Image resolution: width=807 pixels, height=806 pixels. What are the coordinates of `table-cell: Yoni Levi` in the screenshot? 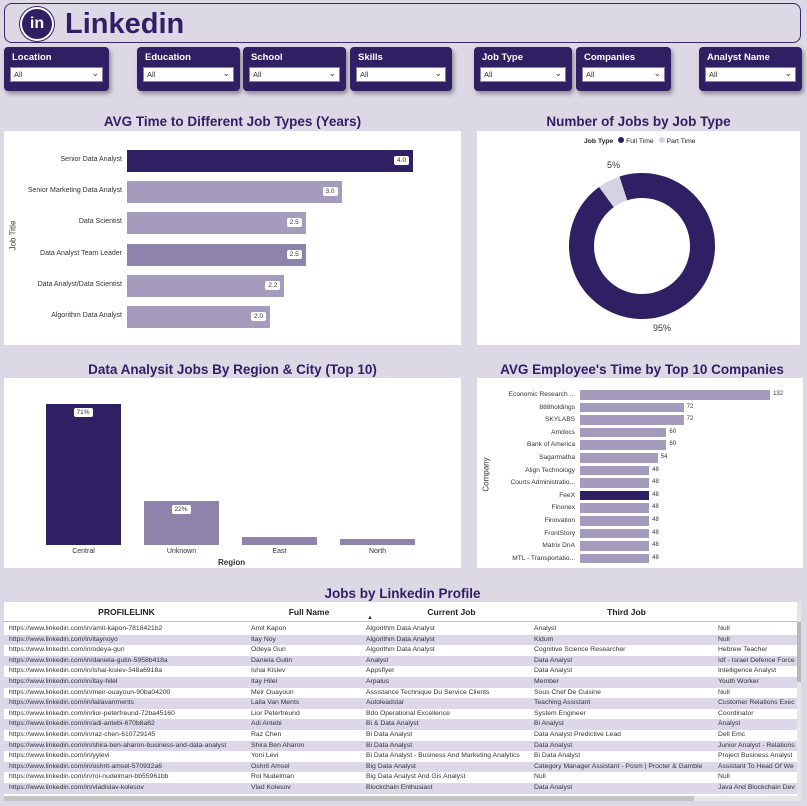 It's located at (265, 756).